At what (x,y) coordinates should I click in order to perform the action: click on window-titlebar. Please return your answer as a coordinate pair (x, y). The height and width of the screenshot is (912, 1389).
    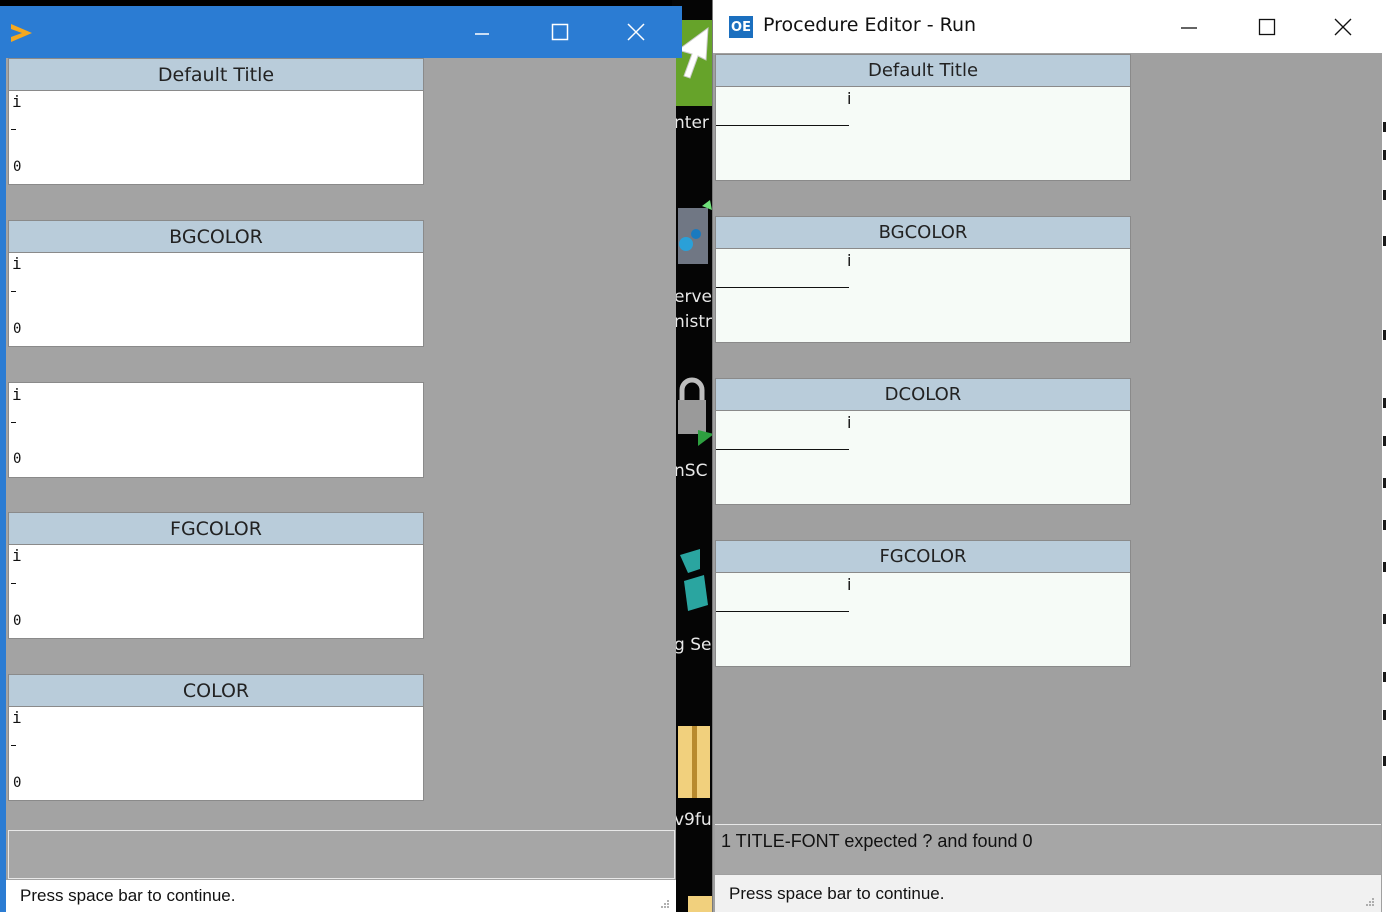
    Looking at the image, I should click on (341, 32).